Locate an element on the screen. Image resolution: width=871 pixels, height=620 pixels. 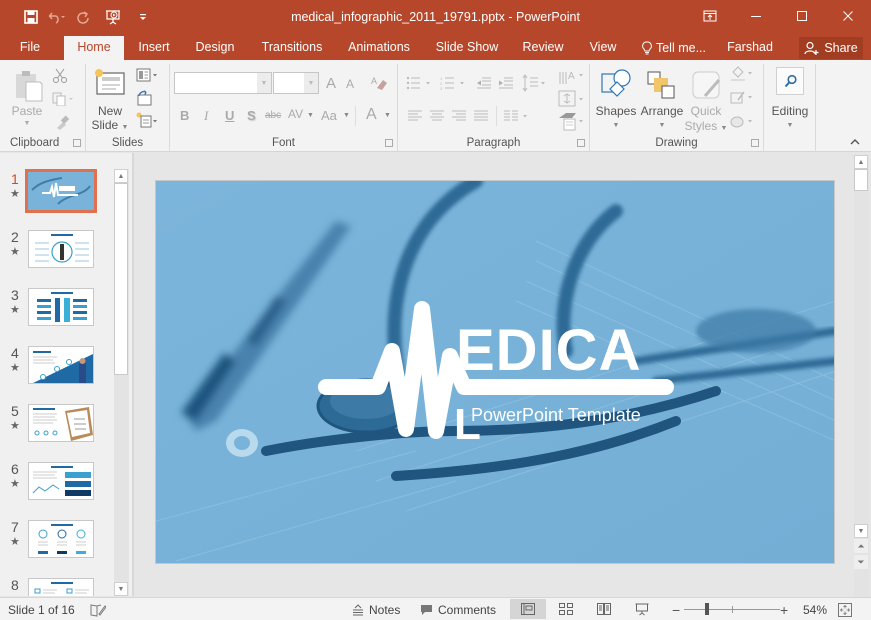
paragraph-dialog-launcher is located at coordinates (581, 143).